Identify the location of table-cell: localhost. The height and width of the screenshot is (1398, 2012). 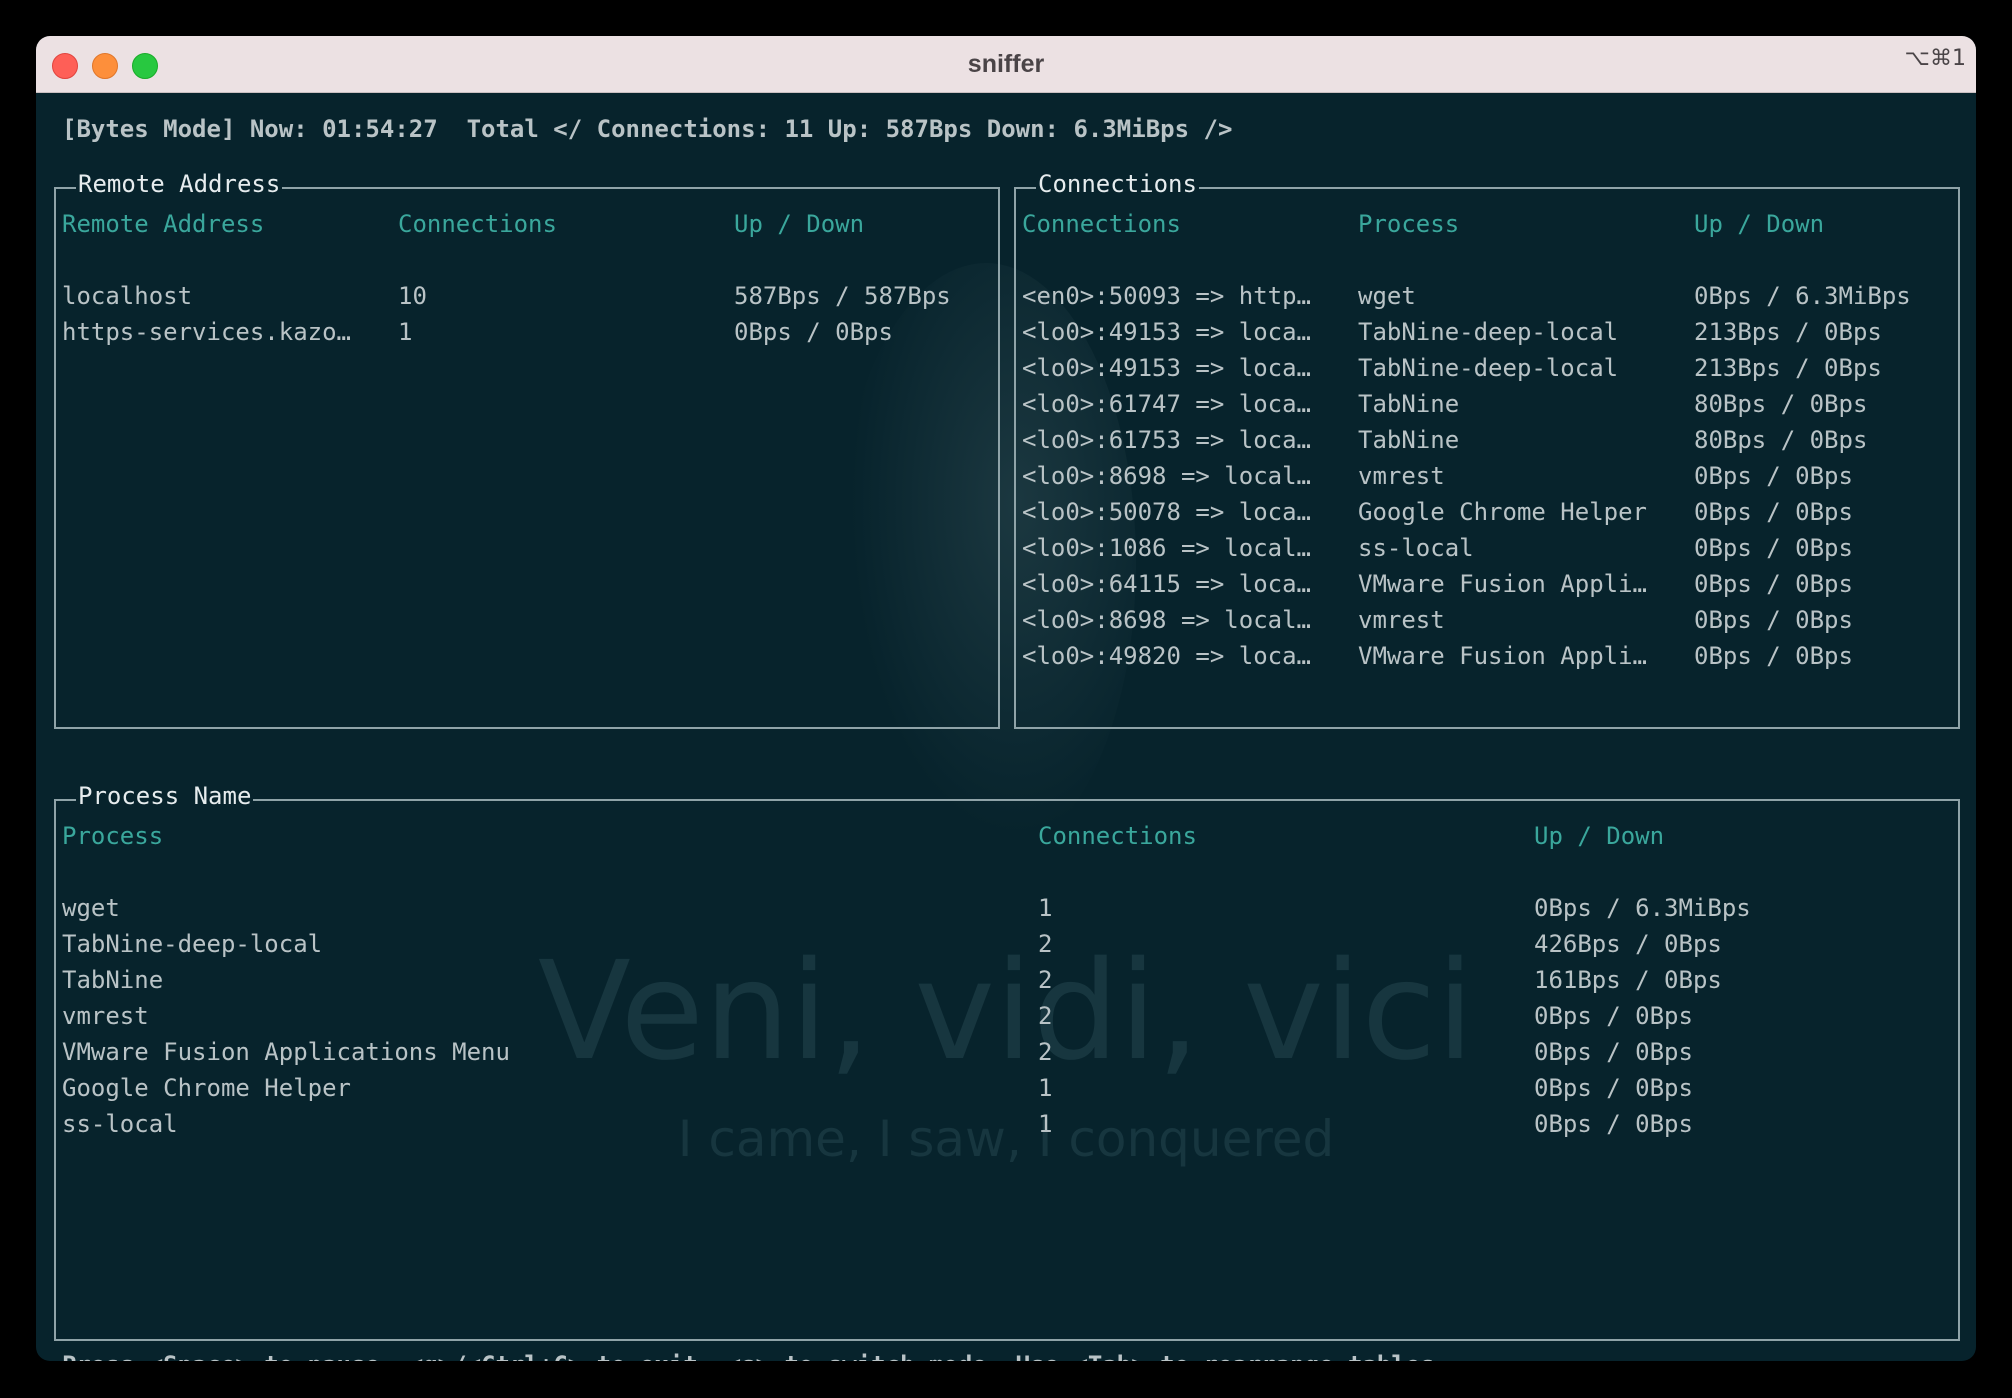
(127, 296).